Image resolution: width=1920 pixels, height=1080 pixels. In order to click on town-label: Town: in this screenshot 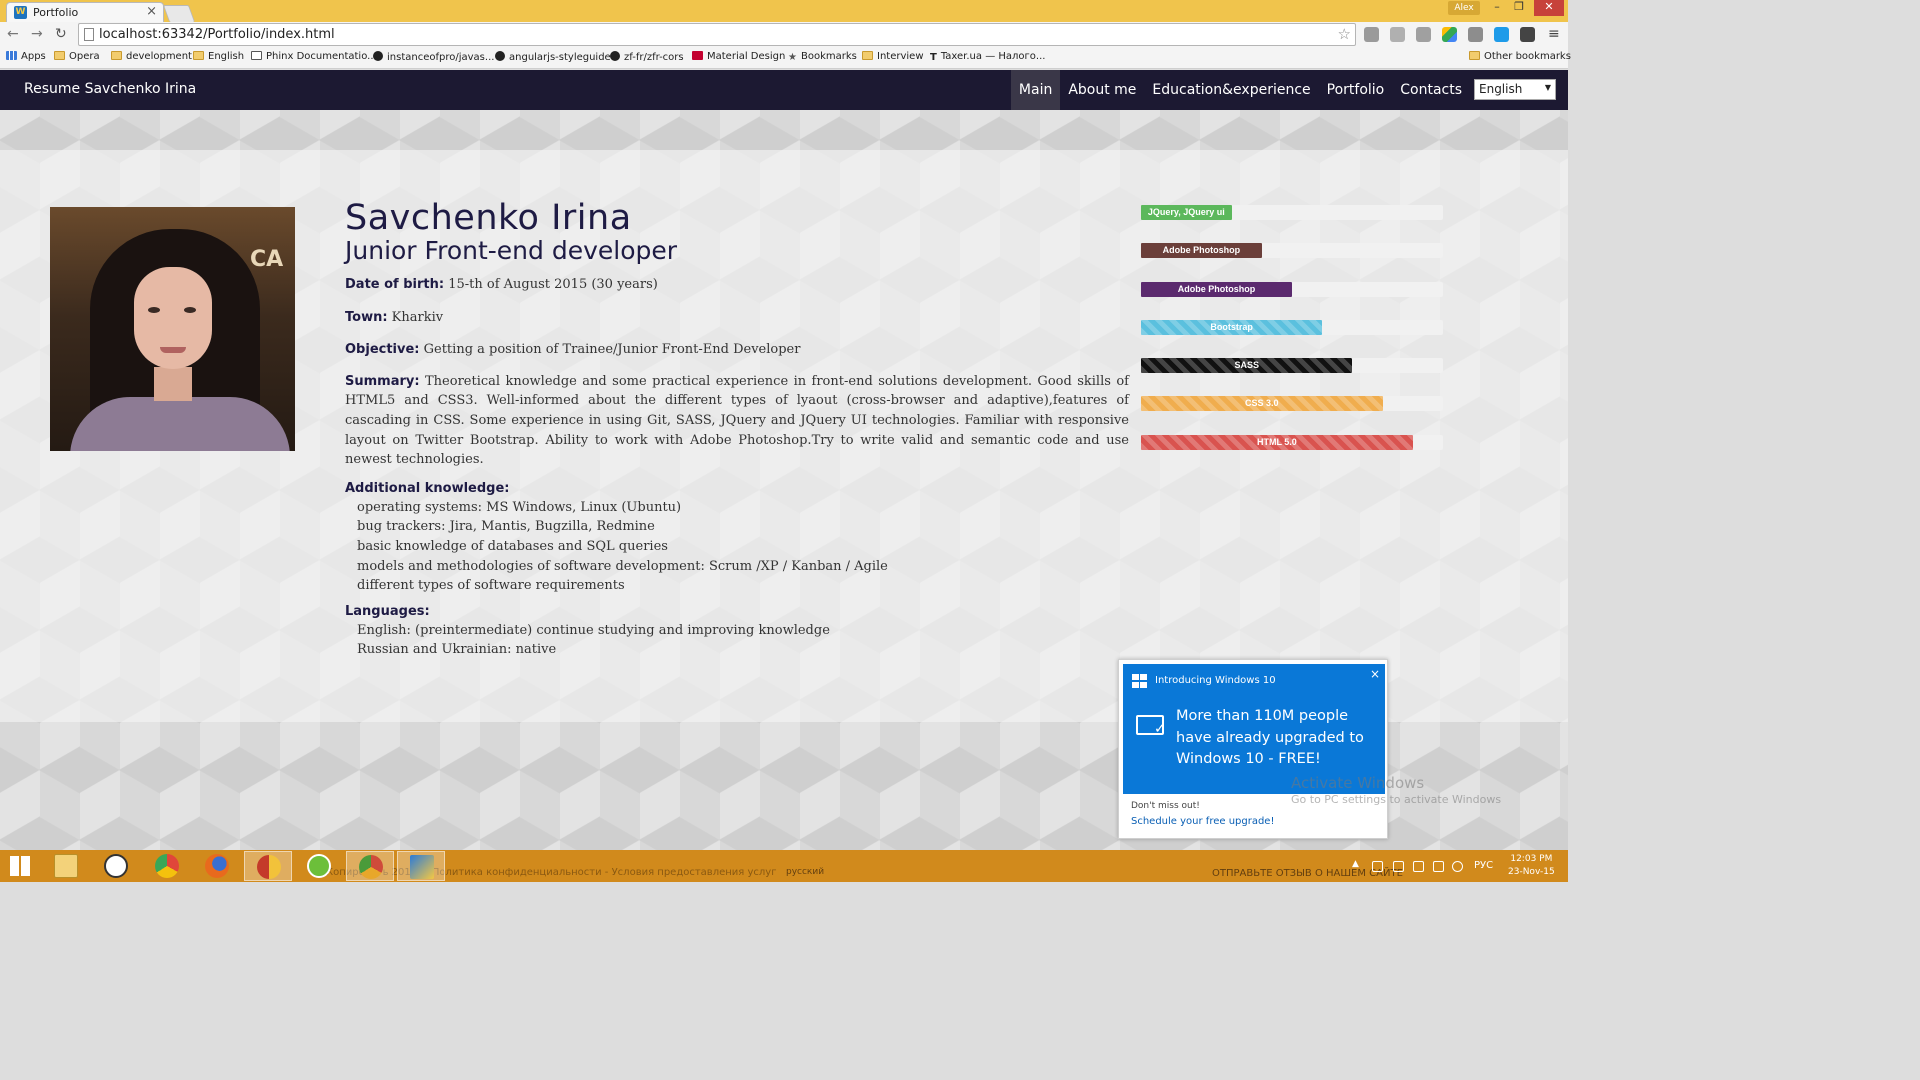, I will do `click(366, 317)`.